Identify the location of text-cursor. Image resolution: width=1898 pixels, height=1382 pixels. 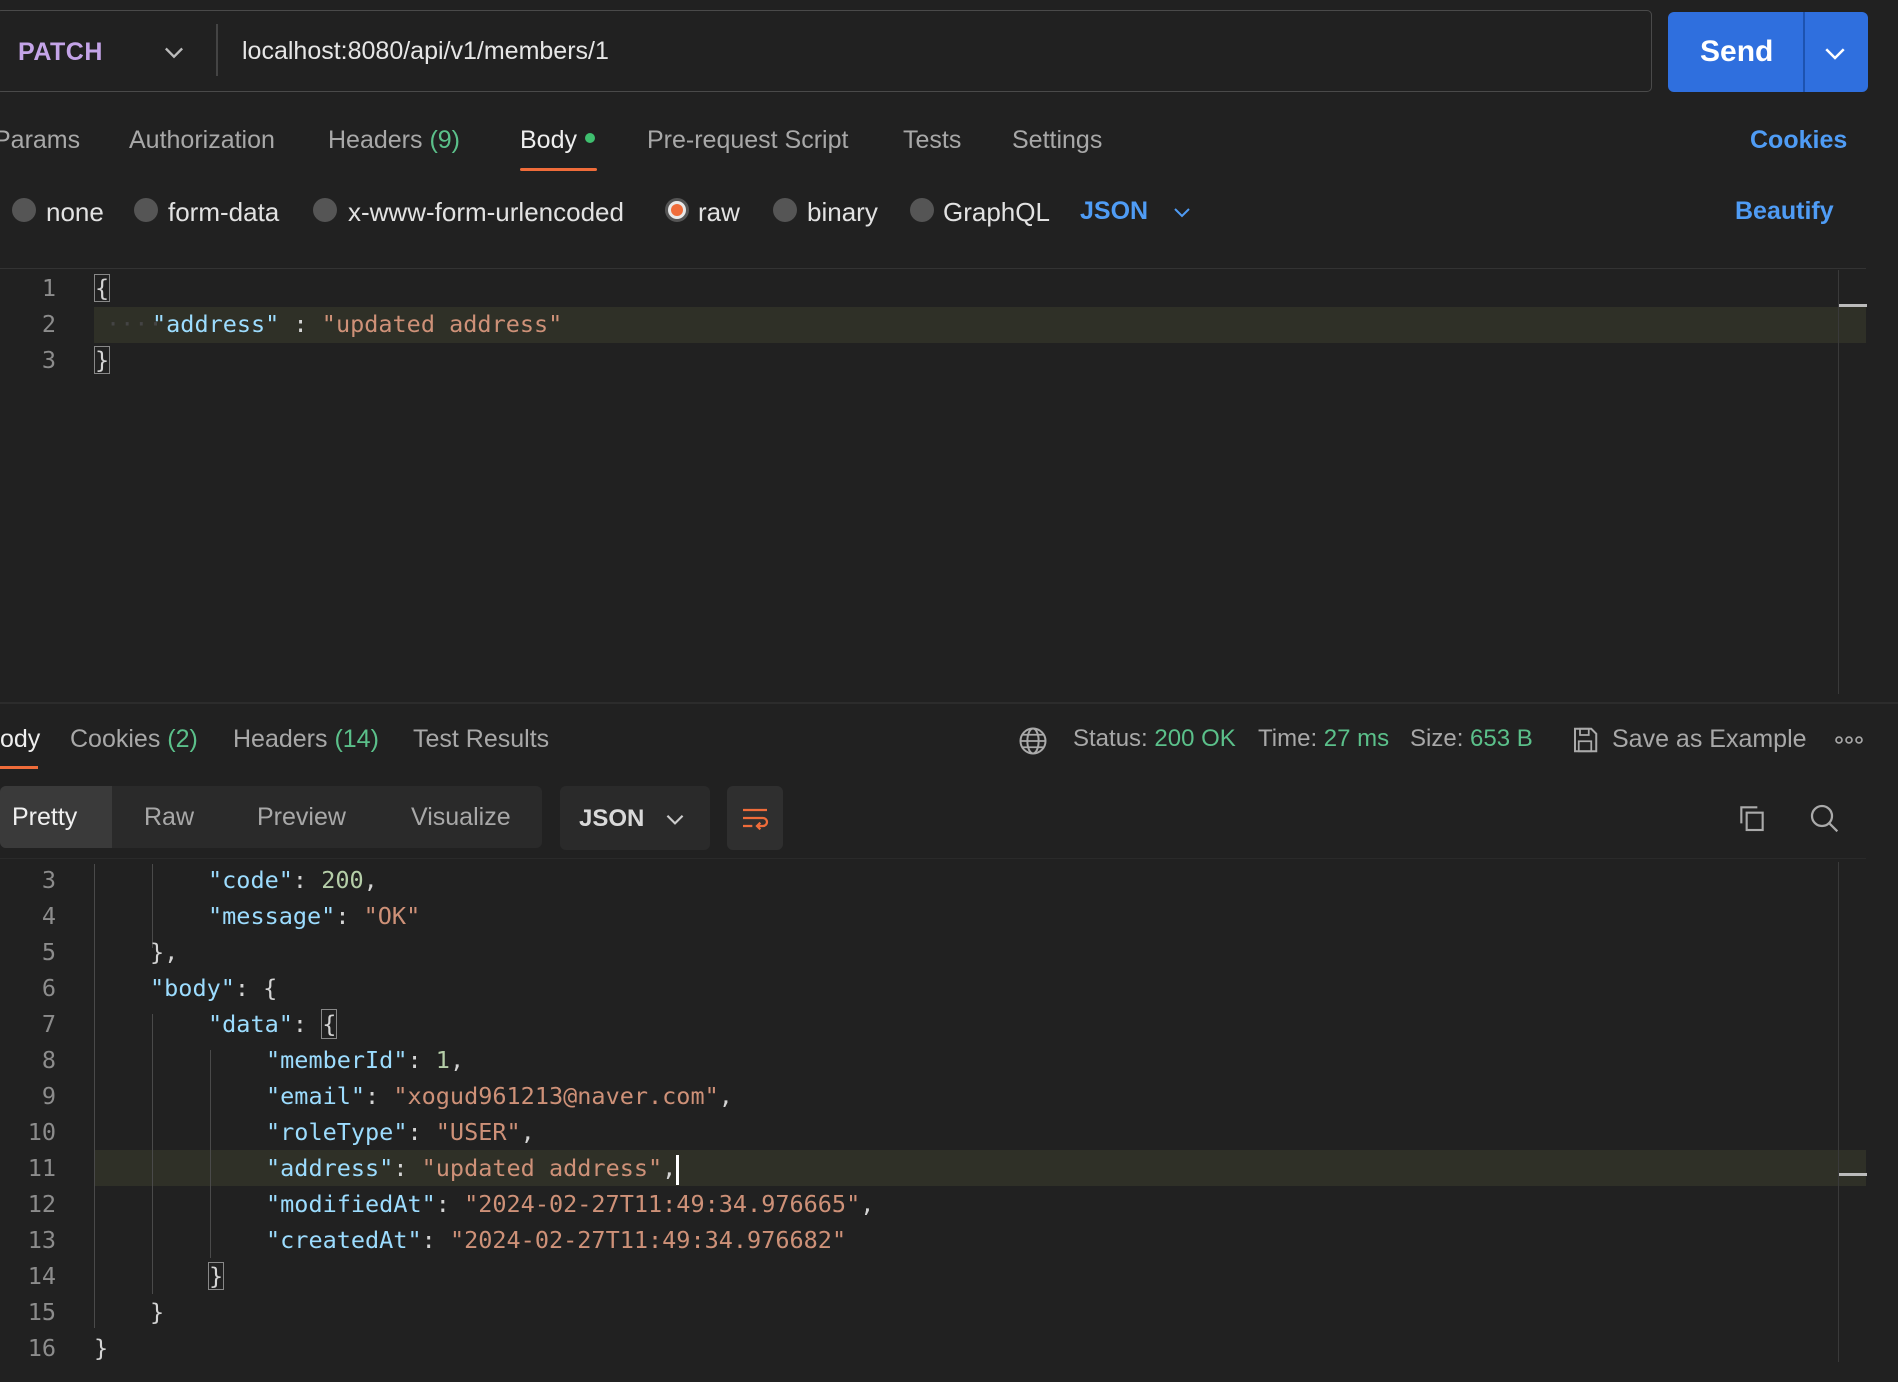
(678, 1169).